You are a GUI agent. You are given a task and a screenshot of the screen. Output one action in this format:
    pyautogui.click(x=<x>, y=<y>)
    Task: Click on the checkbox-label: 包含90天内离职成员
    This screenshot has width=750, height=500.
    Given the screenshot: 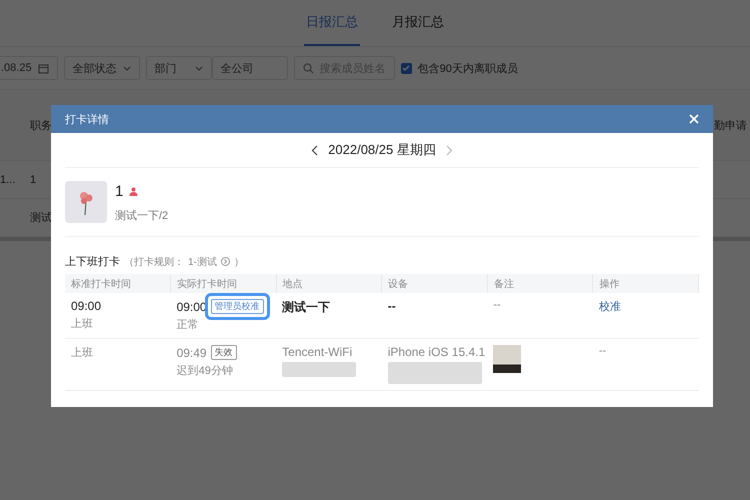 What is the action you would take?
    pyautogui.click(x=468, y=69)
    